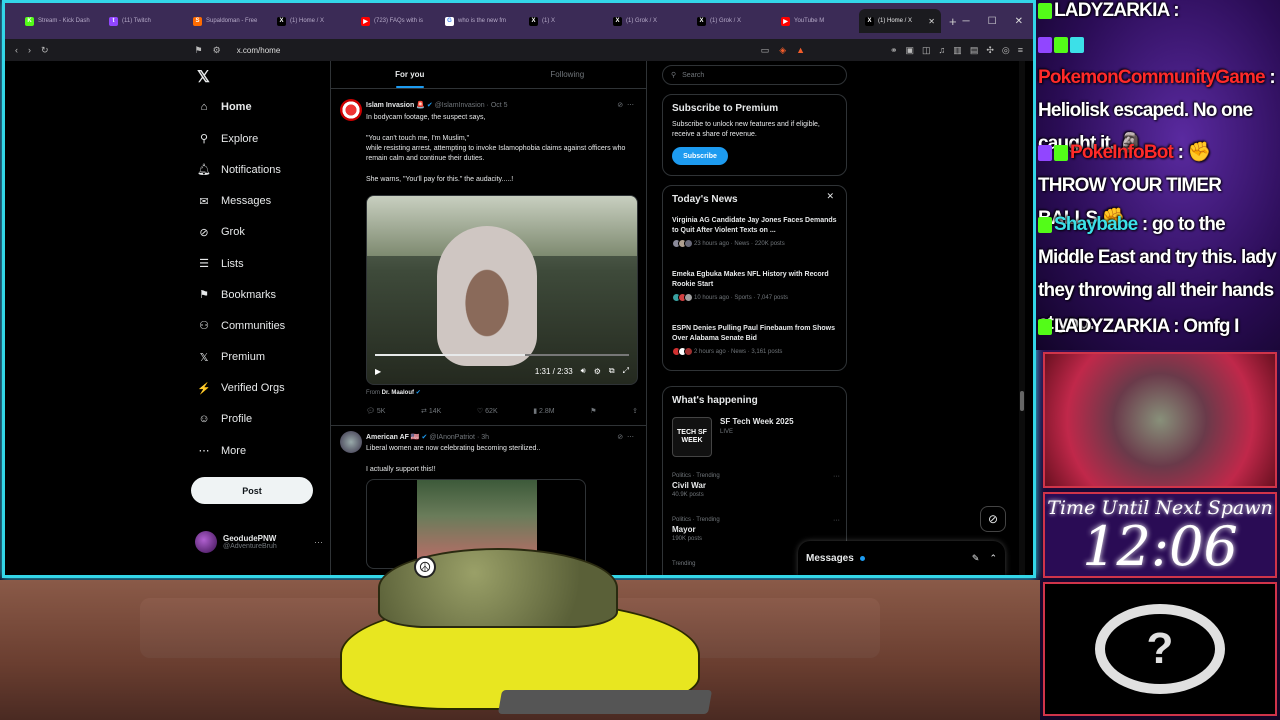 This screenshot has height=720, width=1280. Describe the element at coordinates (240, 388) in the screenshot. I see `sidebar-item-verified-orgs: ⚡ Verified Orgs` at that location.